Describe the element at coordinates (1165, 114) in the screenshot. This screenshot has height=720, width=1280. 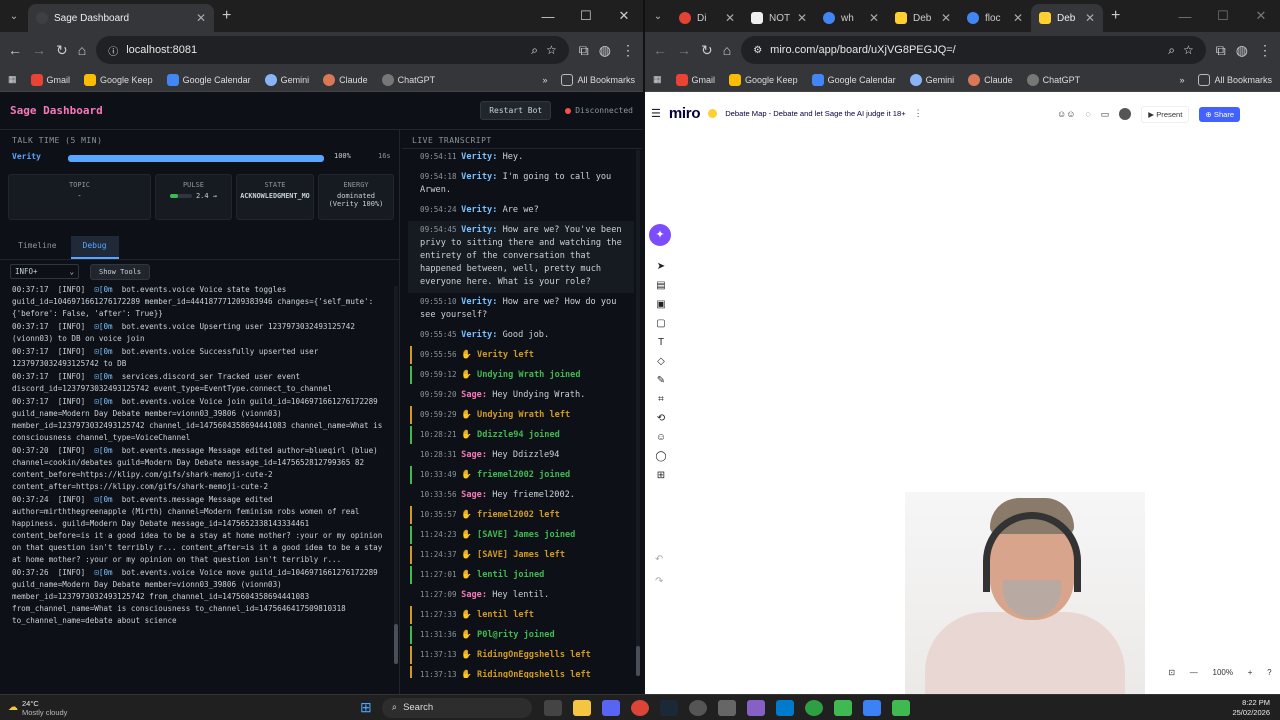
I see `present-button: ▶ Present` at that location.